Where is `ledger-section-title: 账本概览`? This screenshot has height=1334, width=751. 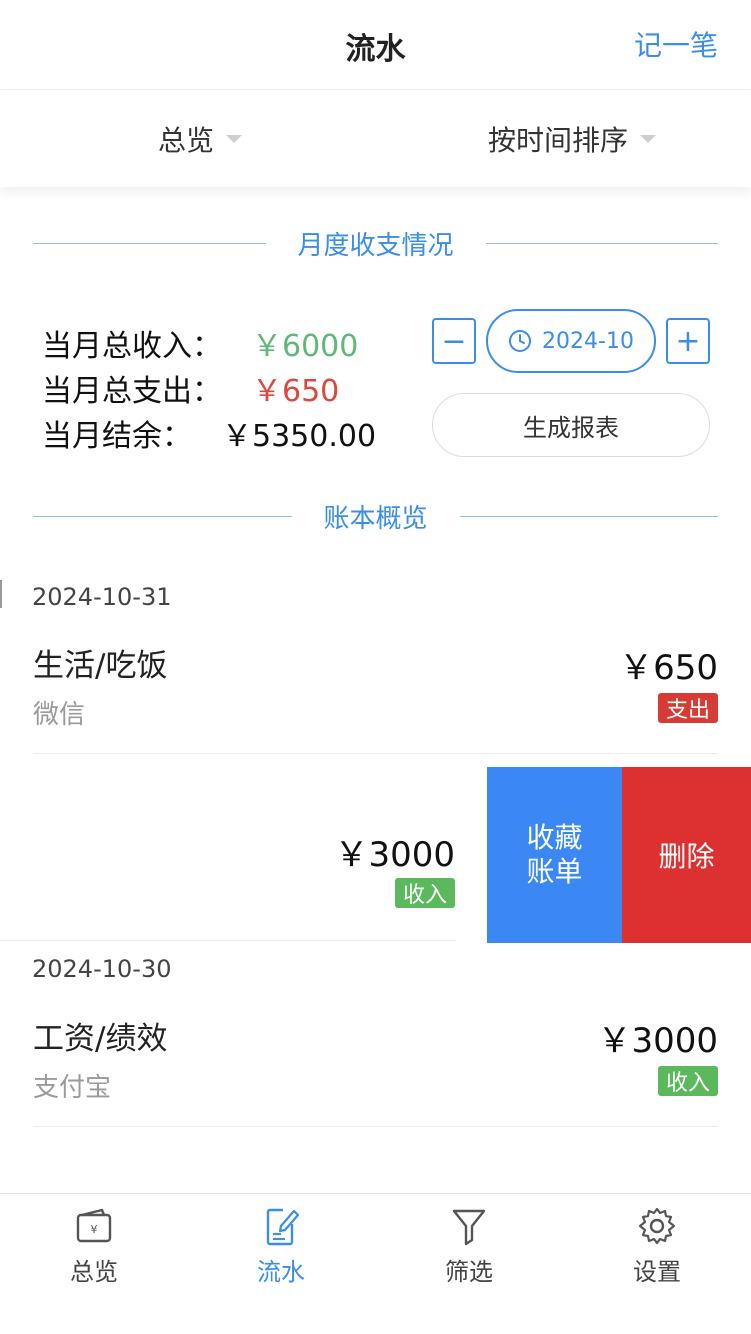
ledger-section-title: 账本概览 is located at coordinates (375, 518).